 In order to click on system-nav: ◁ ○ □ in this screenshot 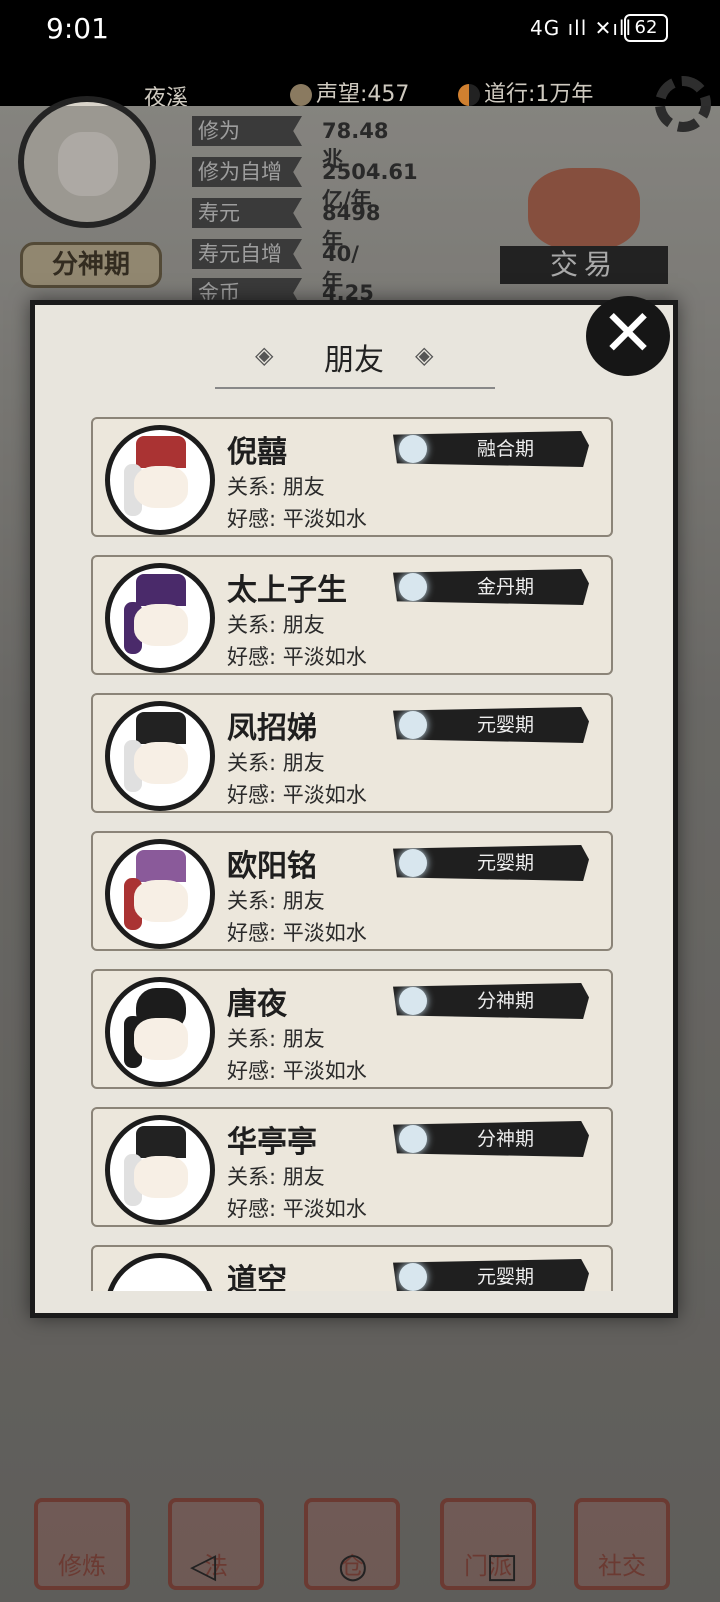, I will do `click(360, 1571)`.